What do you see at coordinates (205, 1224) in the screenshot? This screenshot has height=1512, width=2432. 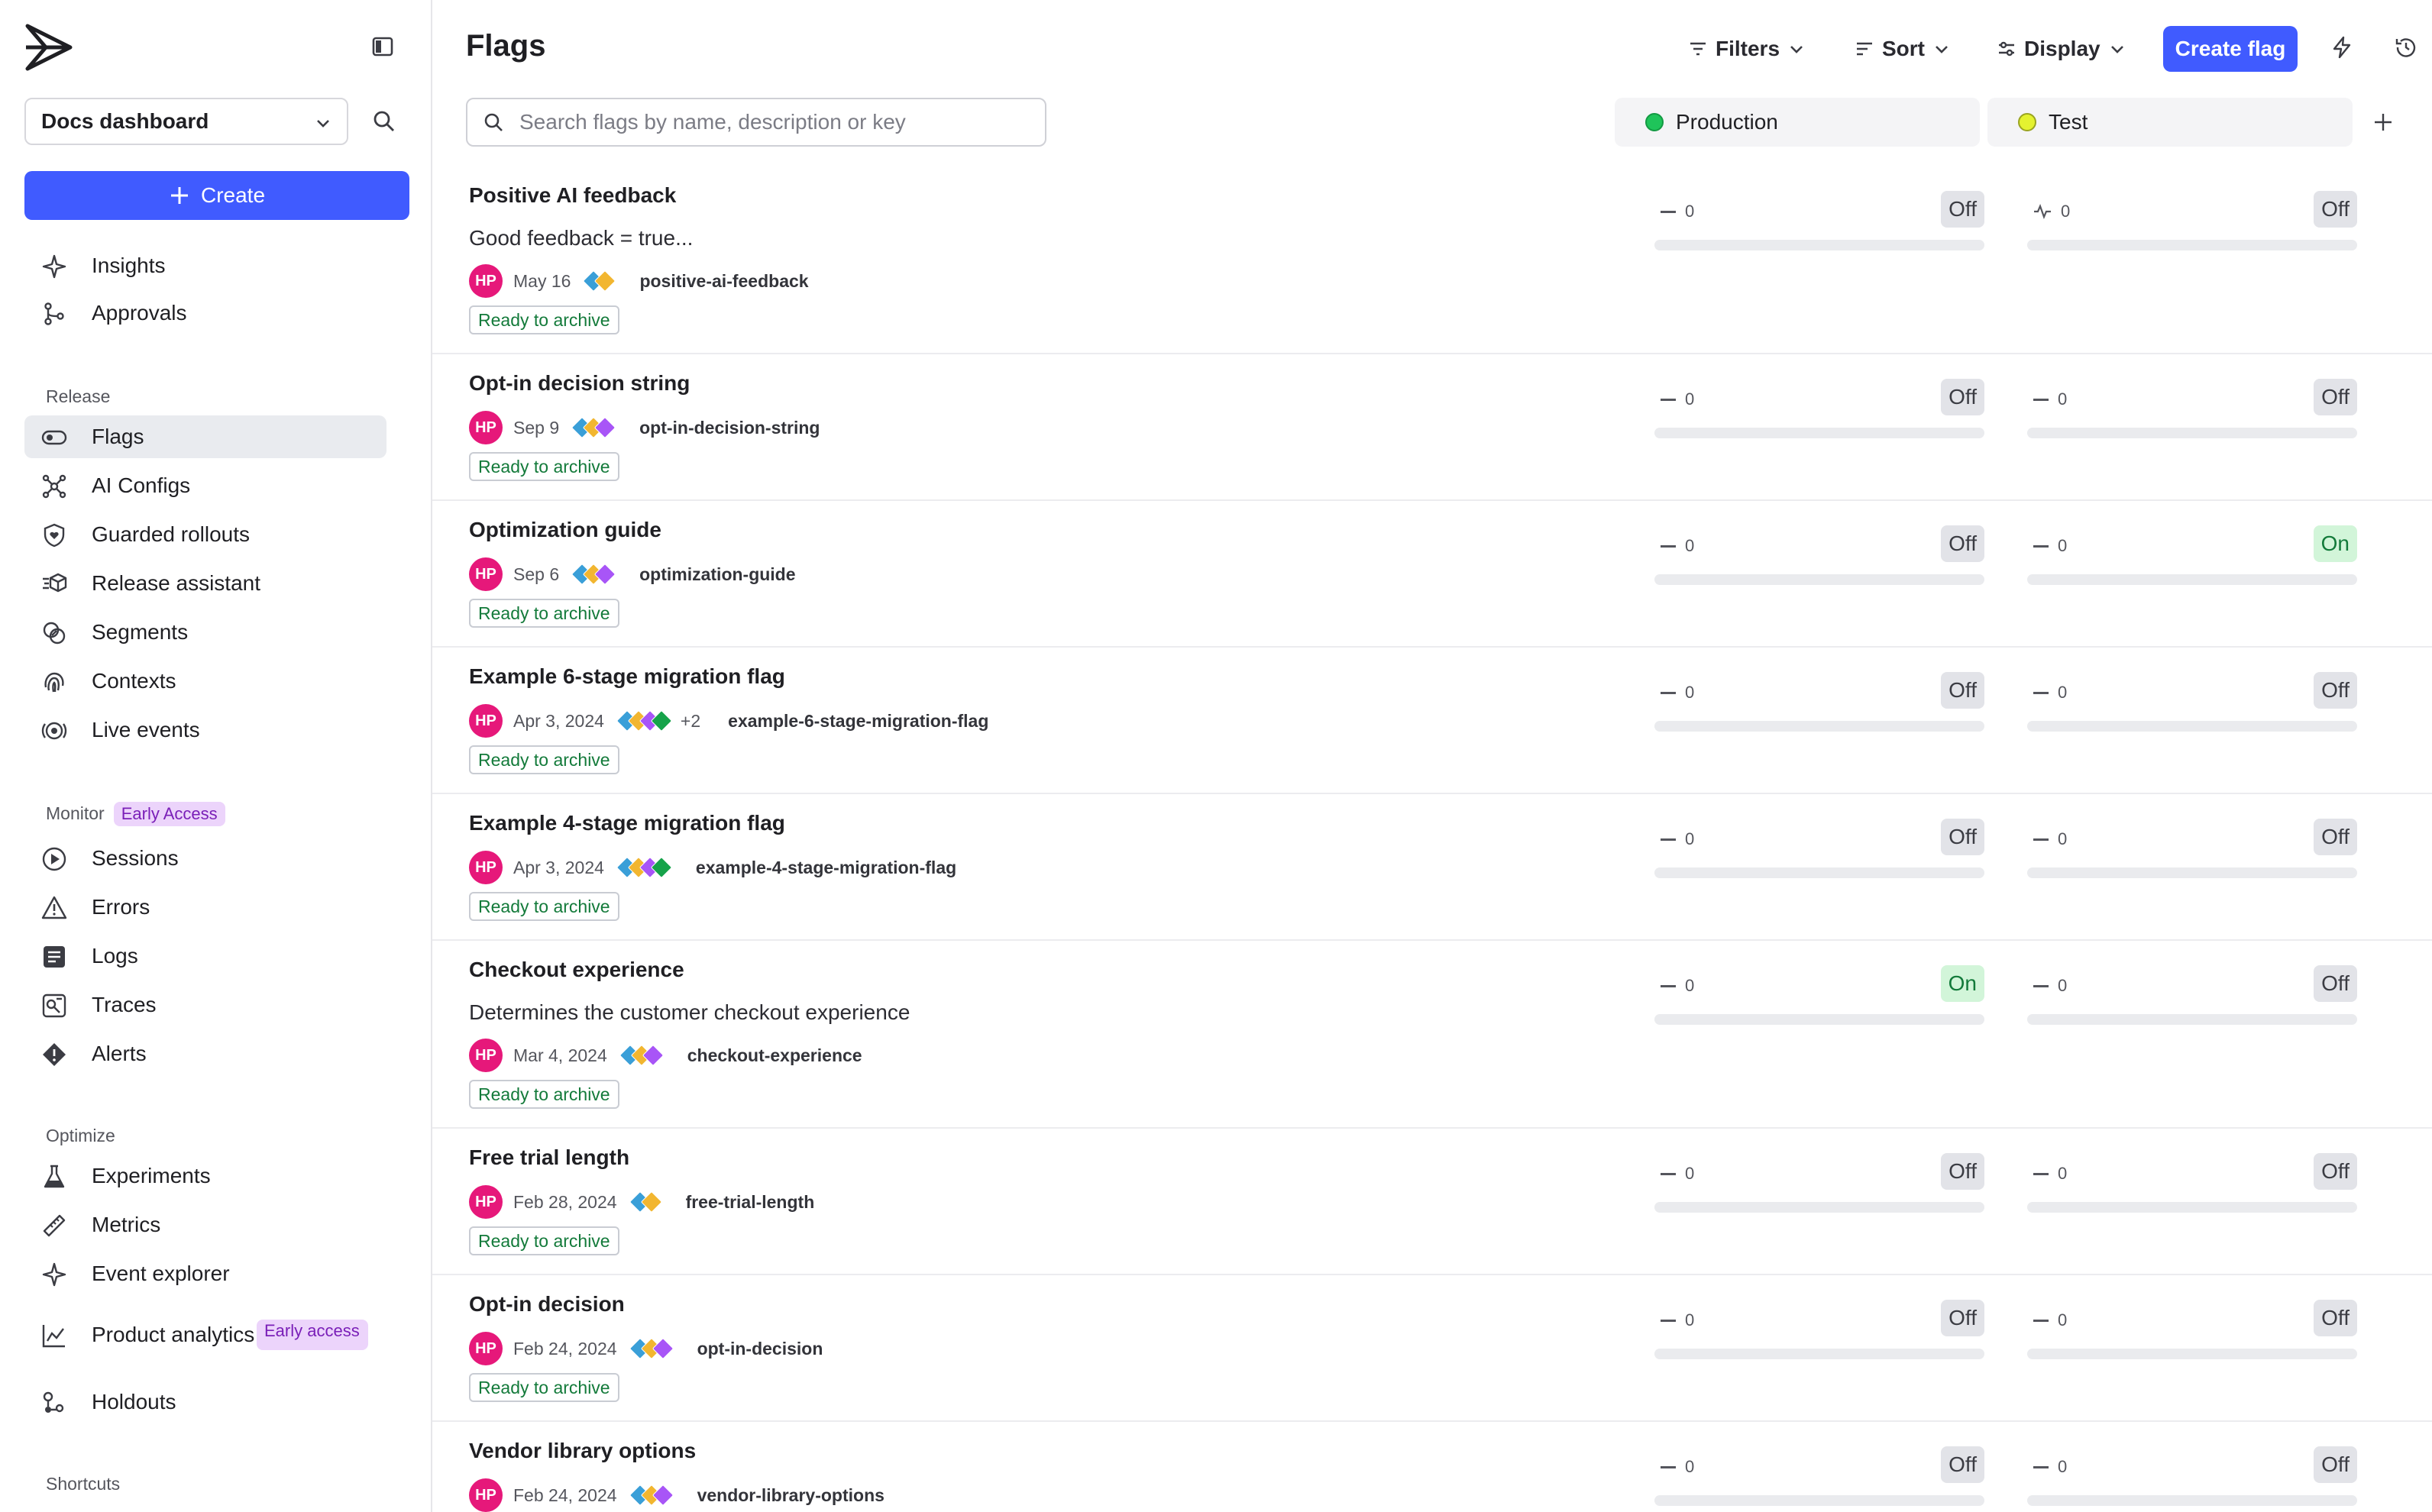 I see `sidebar-item-metrics: Metrics` at bounding box center [205, 1224].